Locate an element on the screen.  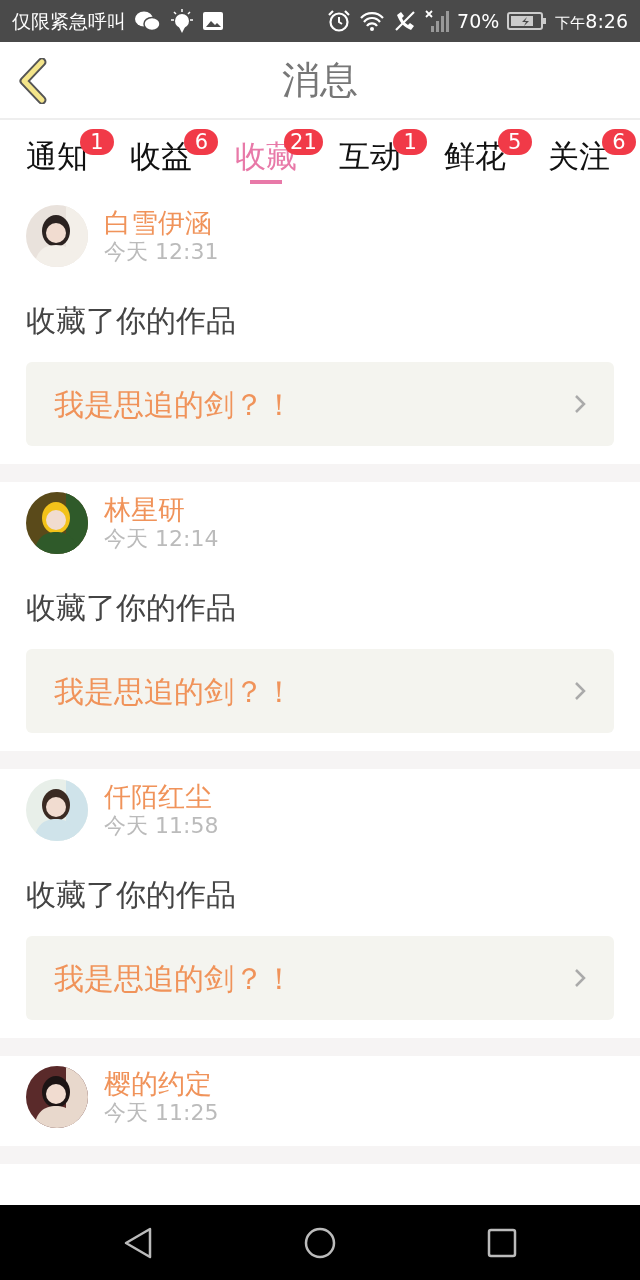
user-name: 仟陌红尘 is located at coordinates (161, 796).